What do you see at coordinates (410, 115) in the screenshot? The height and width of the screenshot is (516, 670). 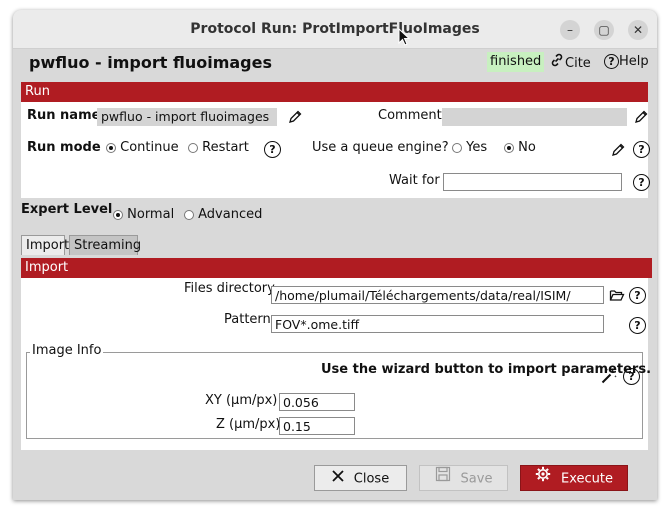 I see `comment-label: Comment` at bounding box center [410, 115].